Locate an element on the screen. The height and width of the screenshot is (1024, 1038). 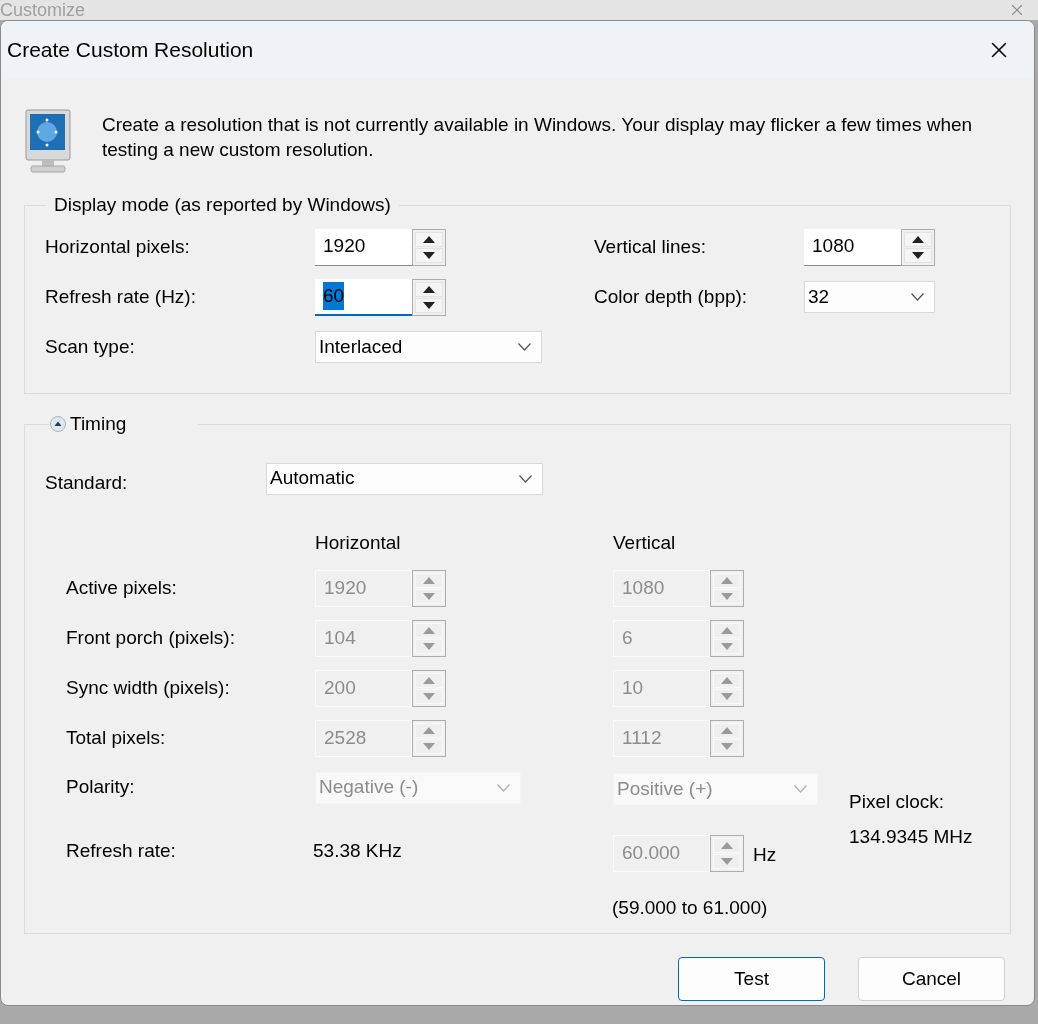
number-field: 1920 is located at coordinates (363, 247).